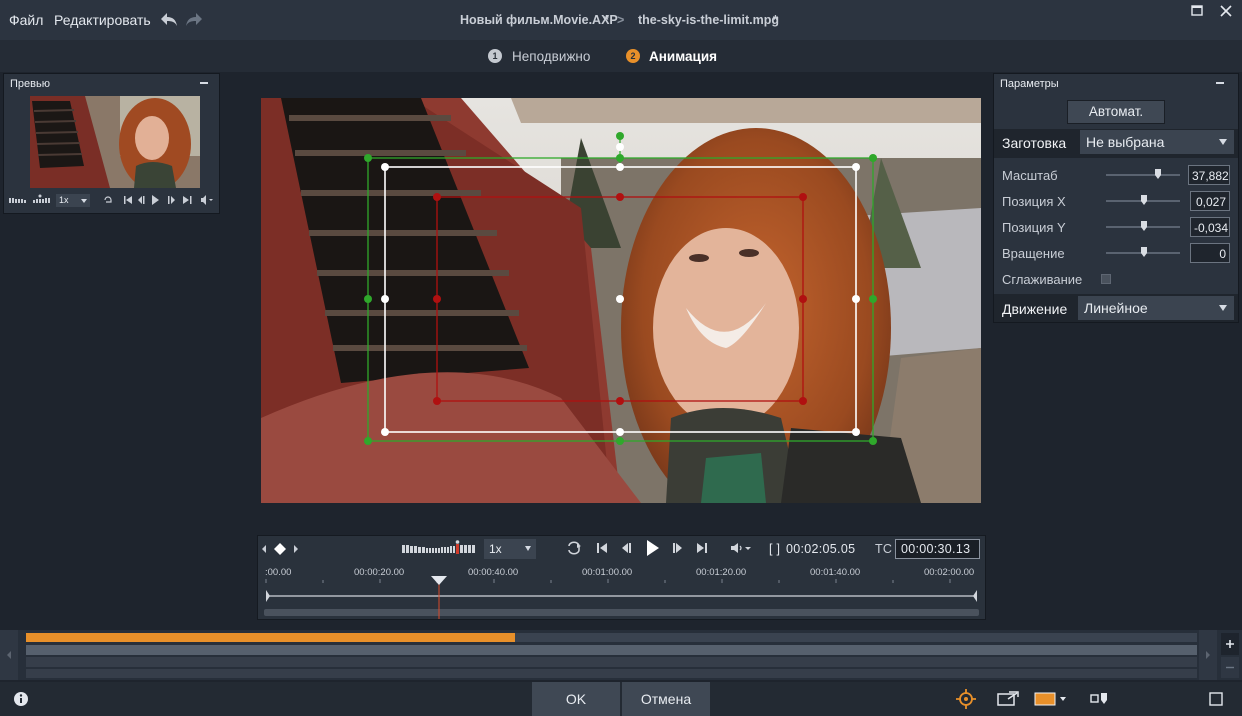  What do you see at coordinates (159, 200) in the screenshot?
I see `preview-transport-controls` at bounding box center [159, 200].